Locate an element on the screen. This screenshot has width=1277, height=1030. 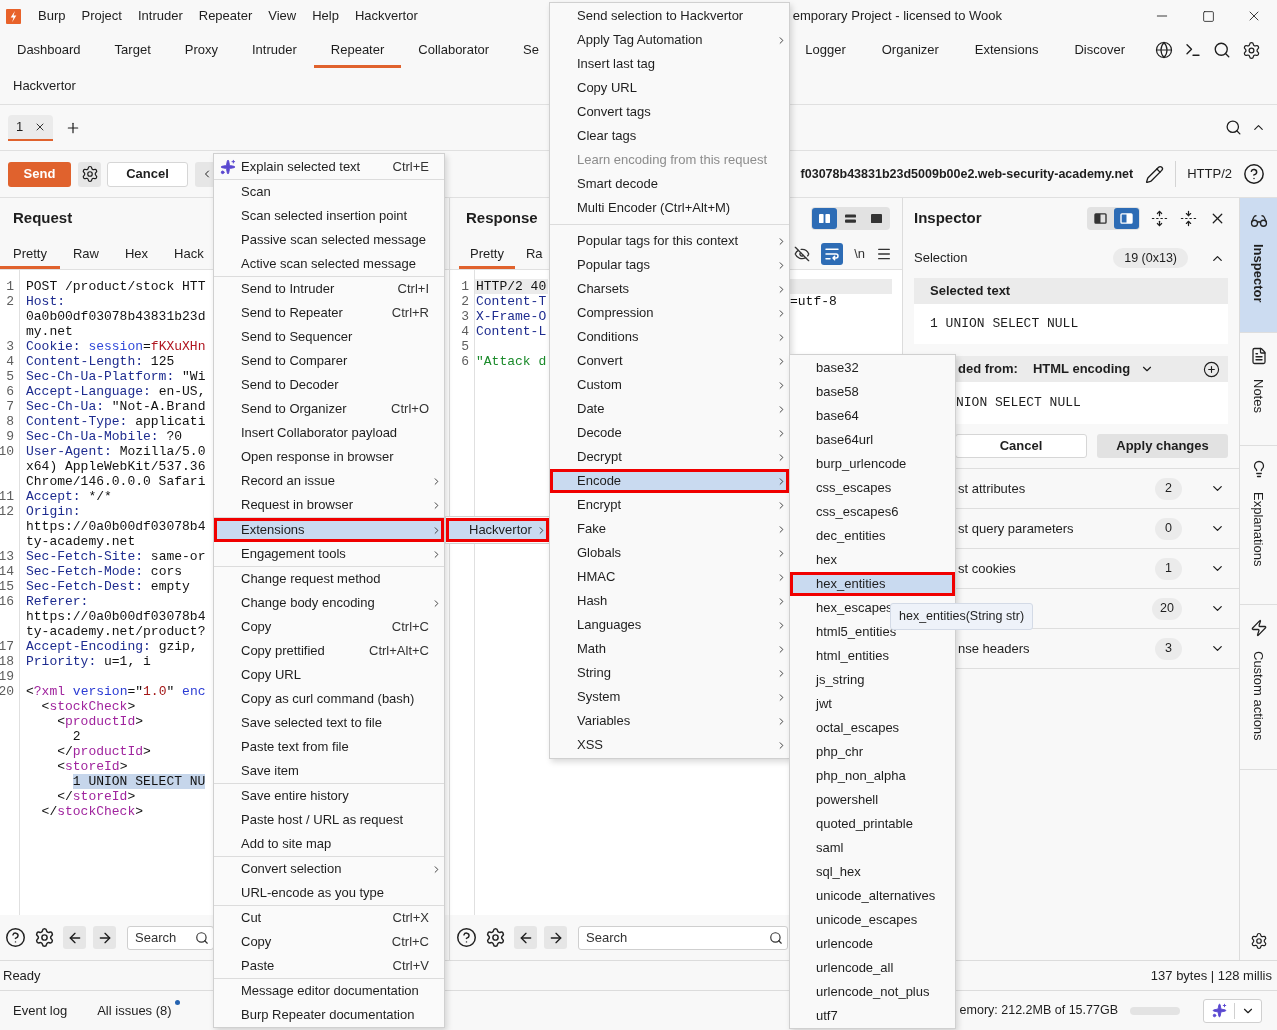
menu-bar-item: Burp is located at coordinates (52, 16).